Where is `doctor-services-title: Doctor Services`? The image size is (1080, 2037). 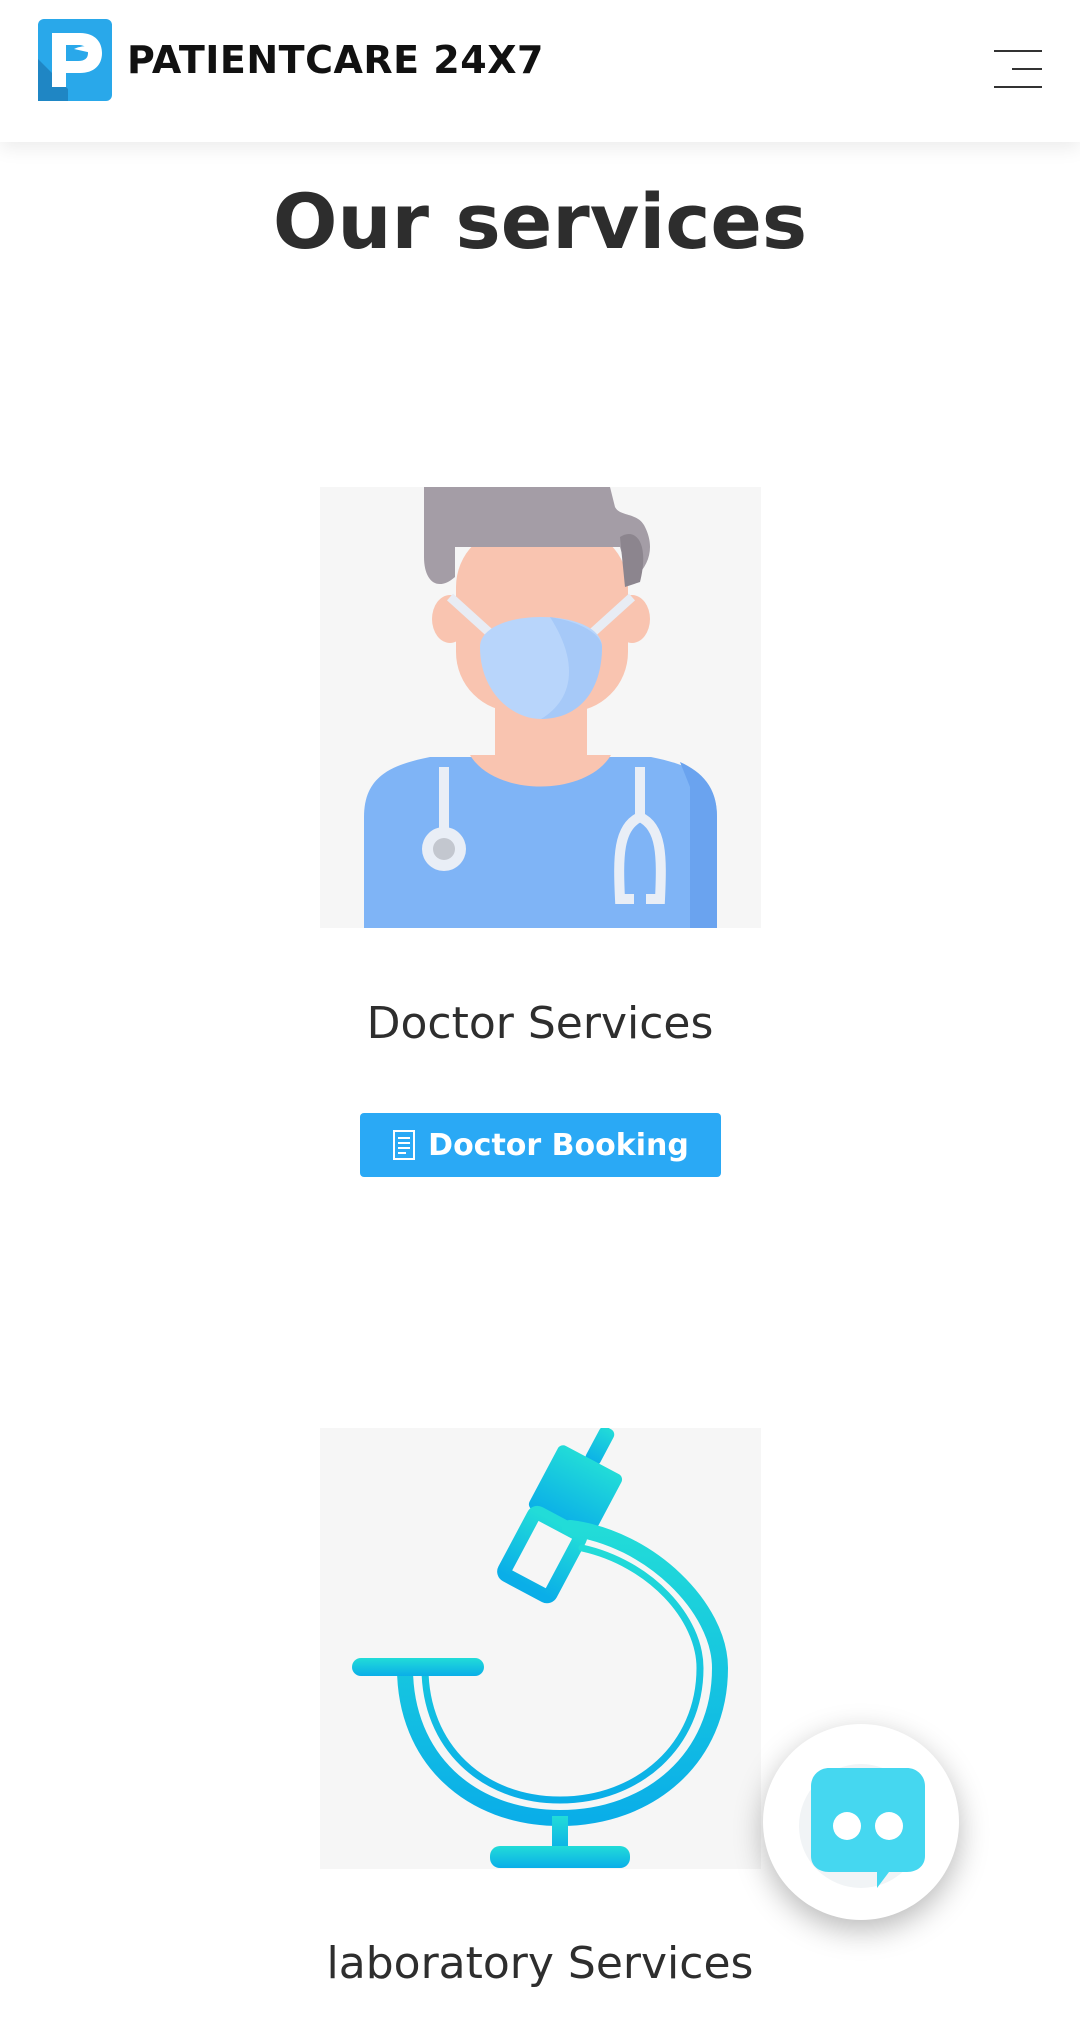 doctor-services-title: Doctor Services is located at coordinates (540, 1023).